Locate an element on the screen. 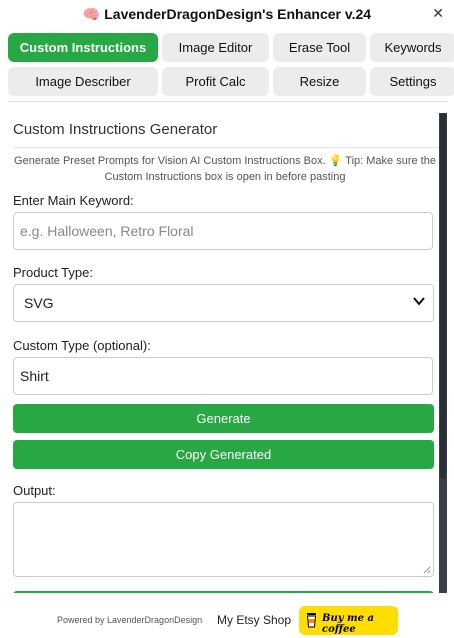 The width and height of the screenshot is (454, 638). tab-erase-tool: Erase Tool is located at coordinates (319, 47).